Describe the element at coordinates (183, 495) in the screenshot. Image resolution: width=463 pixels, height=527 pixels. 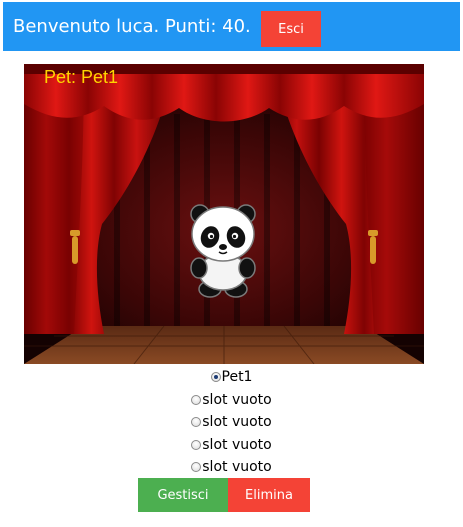
I see `manage-button: Gestisci` at that location.